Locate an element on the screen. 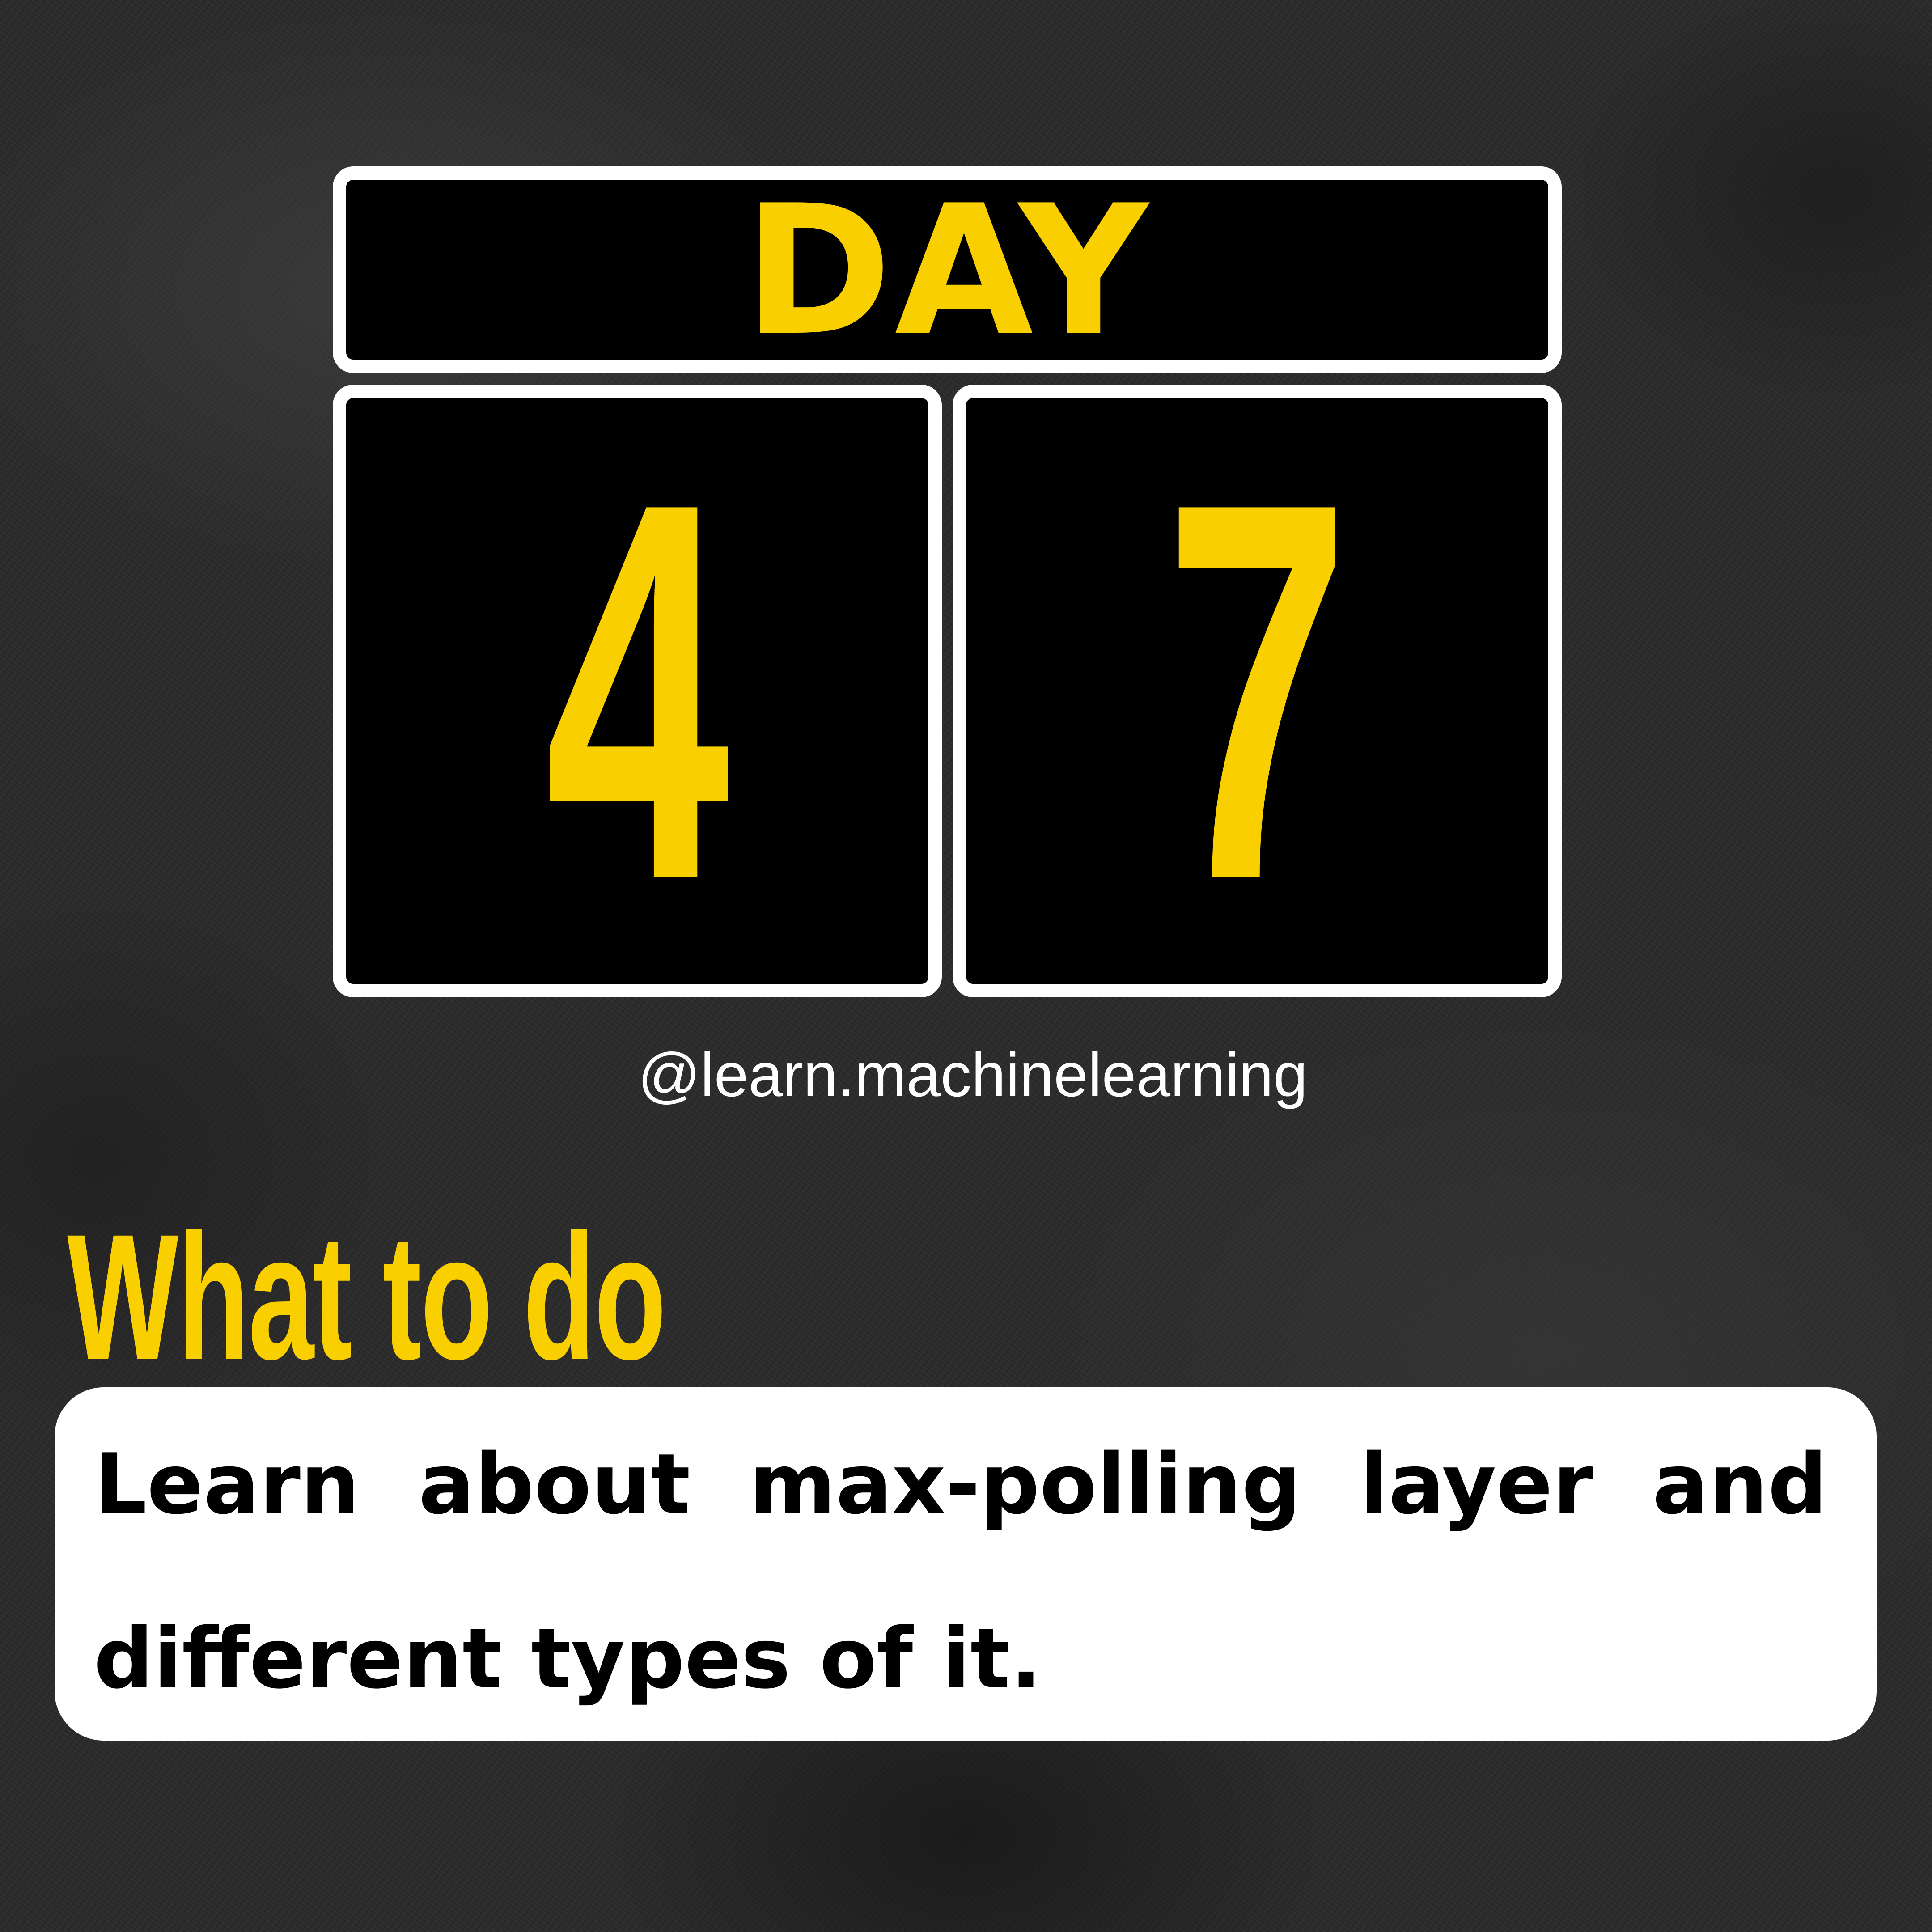 This screenshot has width=1932, height=1932. day-digit-tens: 4 is located at coordinates (637, 691).